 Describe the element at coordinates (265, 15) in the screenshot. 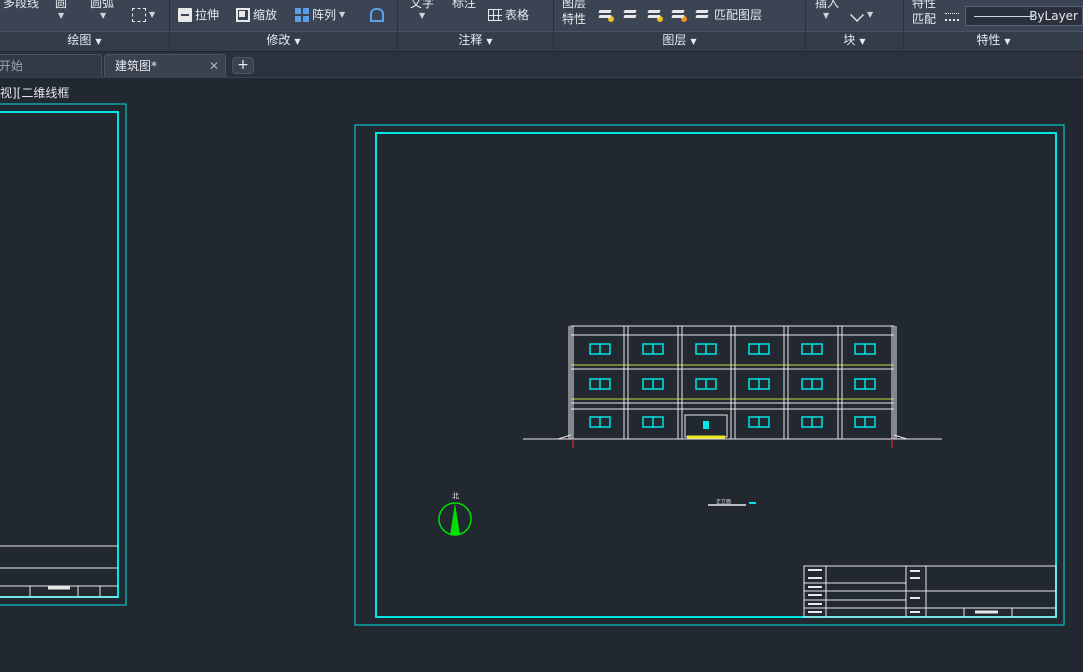

I see `scale-label: 缩放` at that location.